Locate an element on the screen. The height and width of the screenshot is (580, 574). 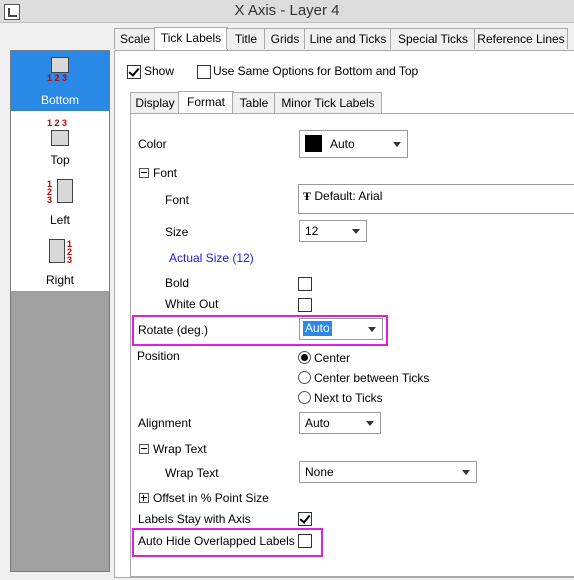
wrap-group-label: Wrap Text is located at coordinates (180, 449).